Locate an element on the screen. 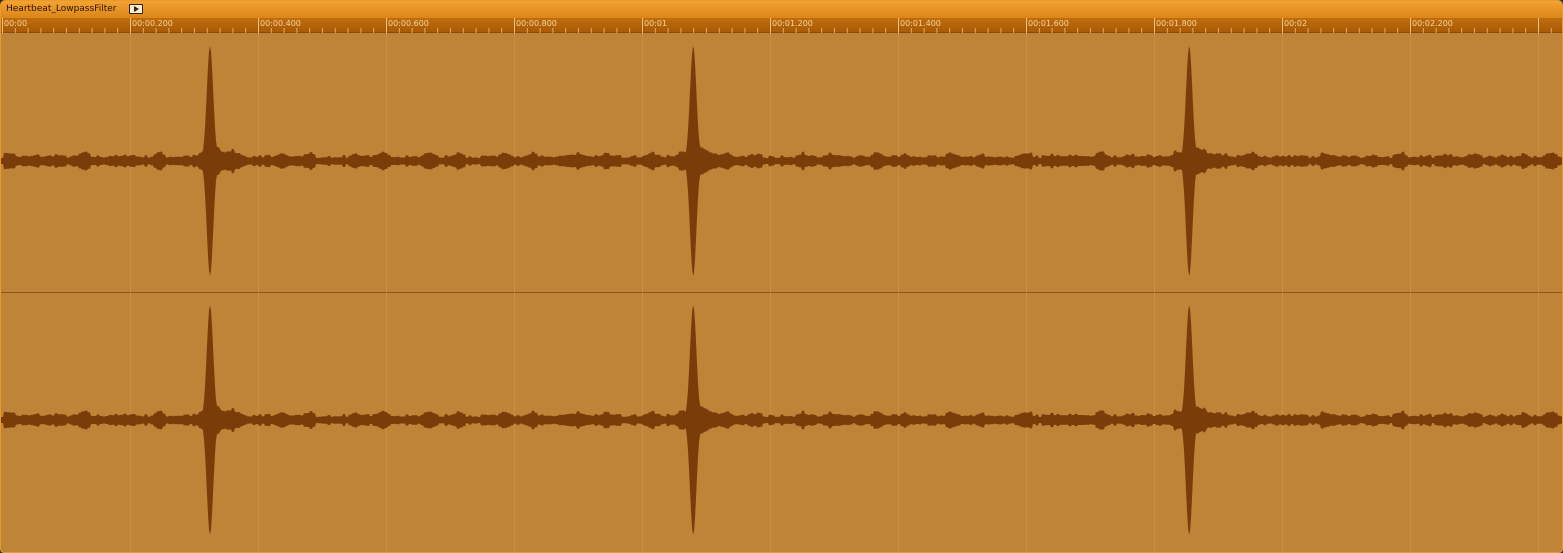  ruler-time-label: 00:02.200 is located at coordinates (1432, 23).